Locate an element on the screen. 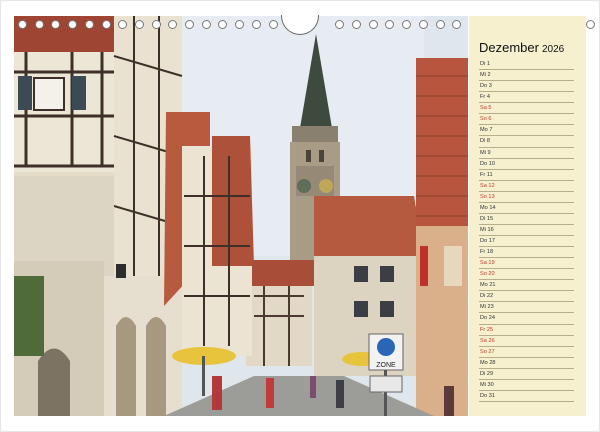  day-label: Sa 26 is located at coordinates (487, 340).